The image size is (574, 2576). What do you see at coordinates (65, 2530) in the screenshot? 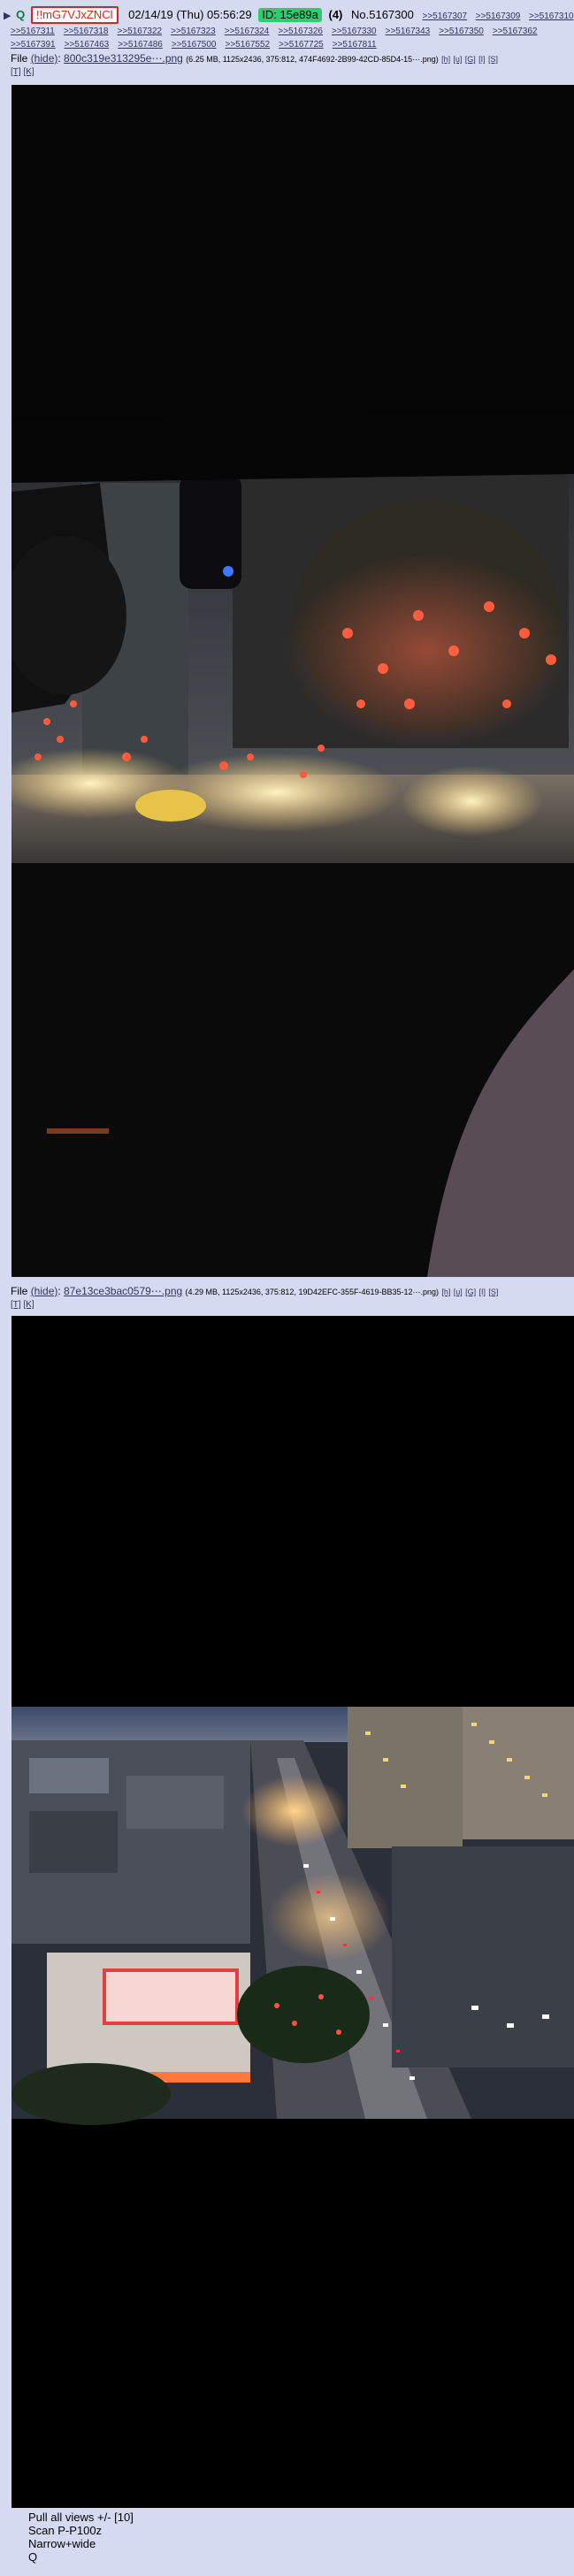
I see `post-body-line-2: Scan P-P100z` at bounding box center [65, 2530].